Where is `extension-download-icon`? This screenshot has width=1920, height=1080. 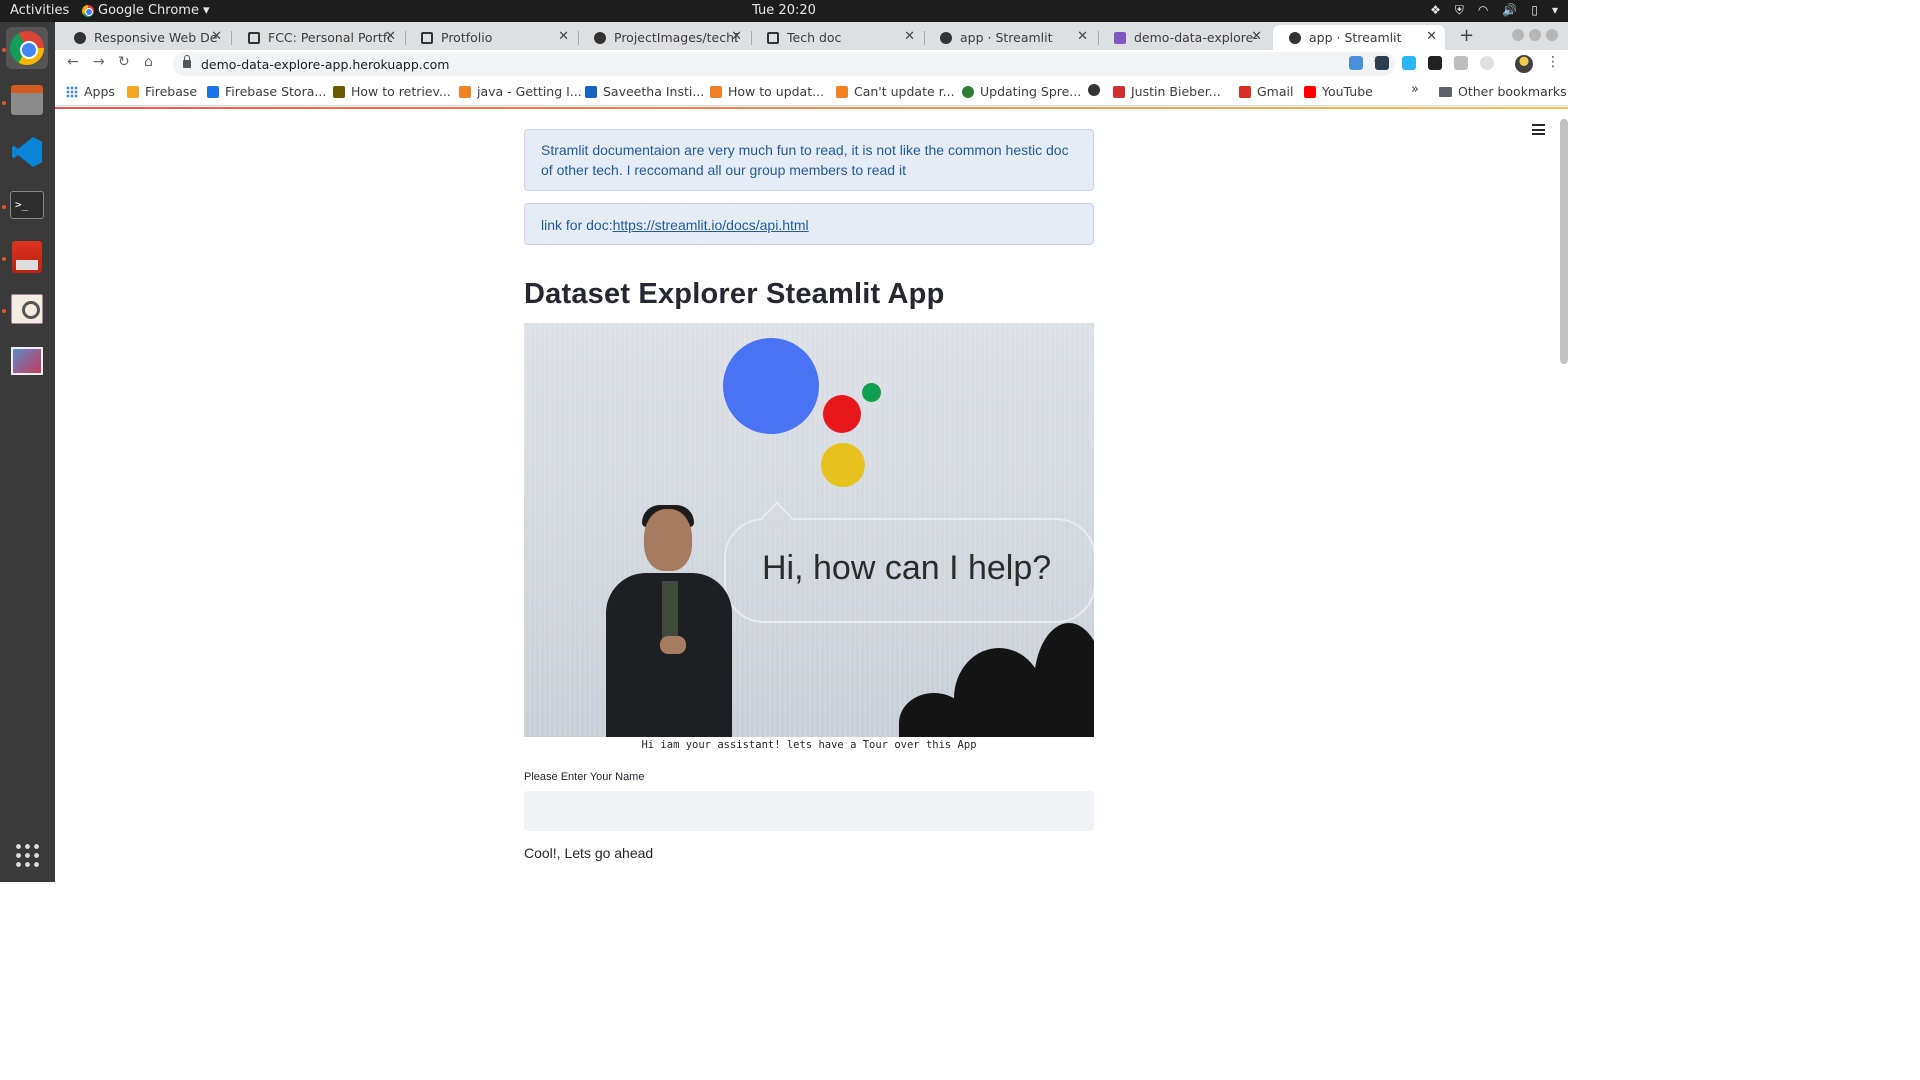
extension-download-icon is located at coordinates (1356, 63).